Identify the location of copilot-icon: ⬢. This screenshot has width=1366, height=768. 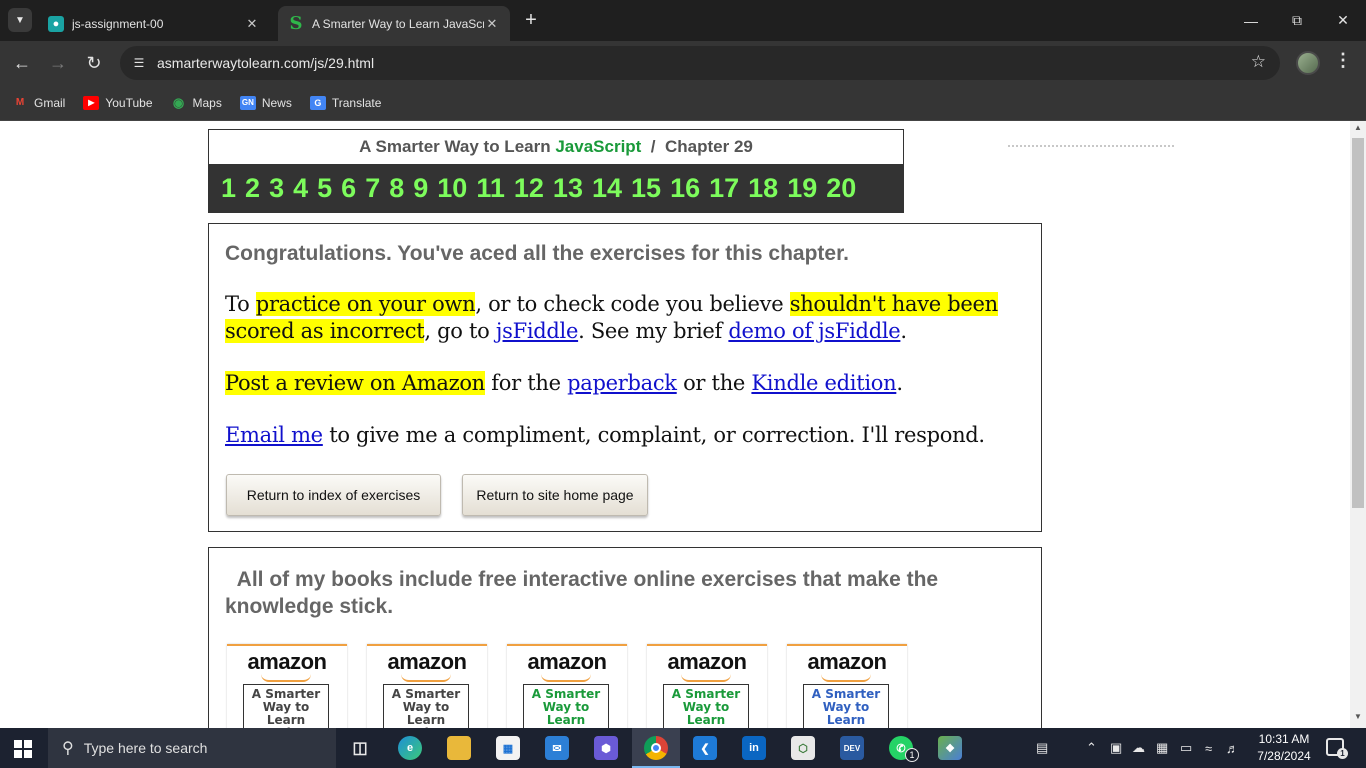
(606, 748).